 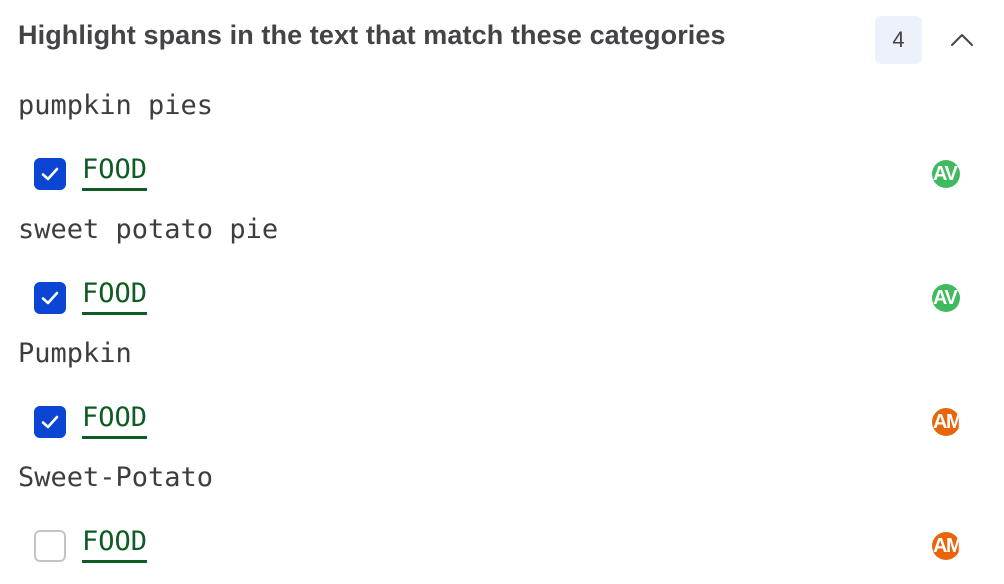 What do you see at coordinates (898, 40) in the screenshot?
I see `count-badge: 4` at bounding box center [898, 40].